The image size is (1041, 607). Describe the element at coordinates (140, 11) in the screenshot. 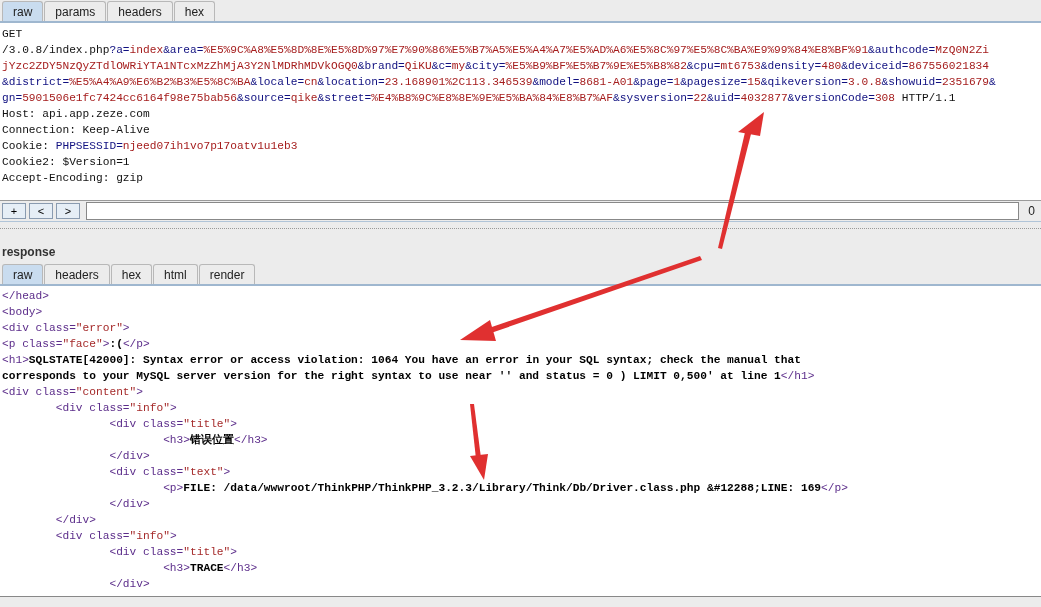

I see `request-tab: headers` at that location.